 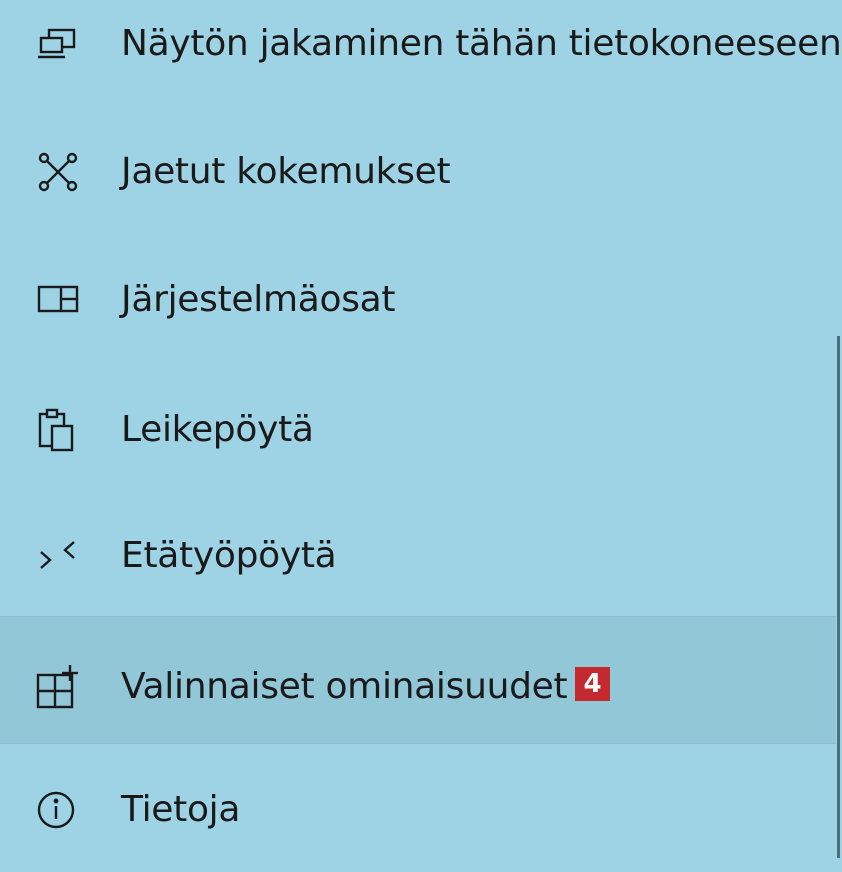 I want to click on nav-item-label: Valinnaiset ominaisuudet, so click(x=344, y=686).